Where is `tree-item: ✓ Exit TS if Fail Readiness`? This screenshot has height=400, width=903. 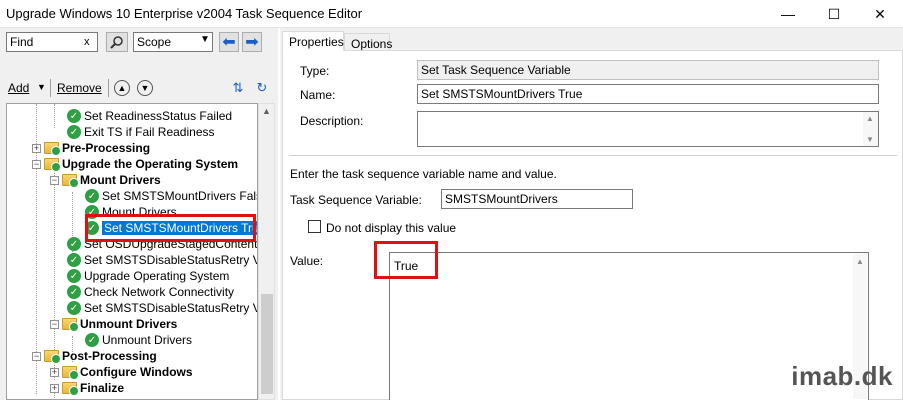
tree-item: ✓ Exit TS if Fail Readiness is located at coordinates (141, 132).